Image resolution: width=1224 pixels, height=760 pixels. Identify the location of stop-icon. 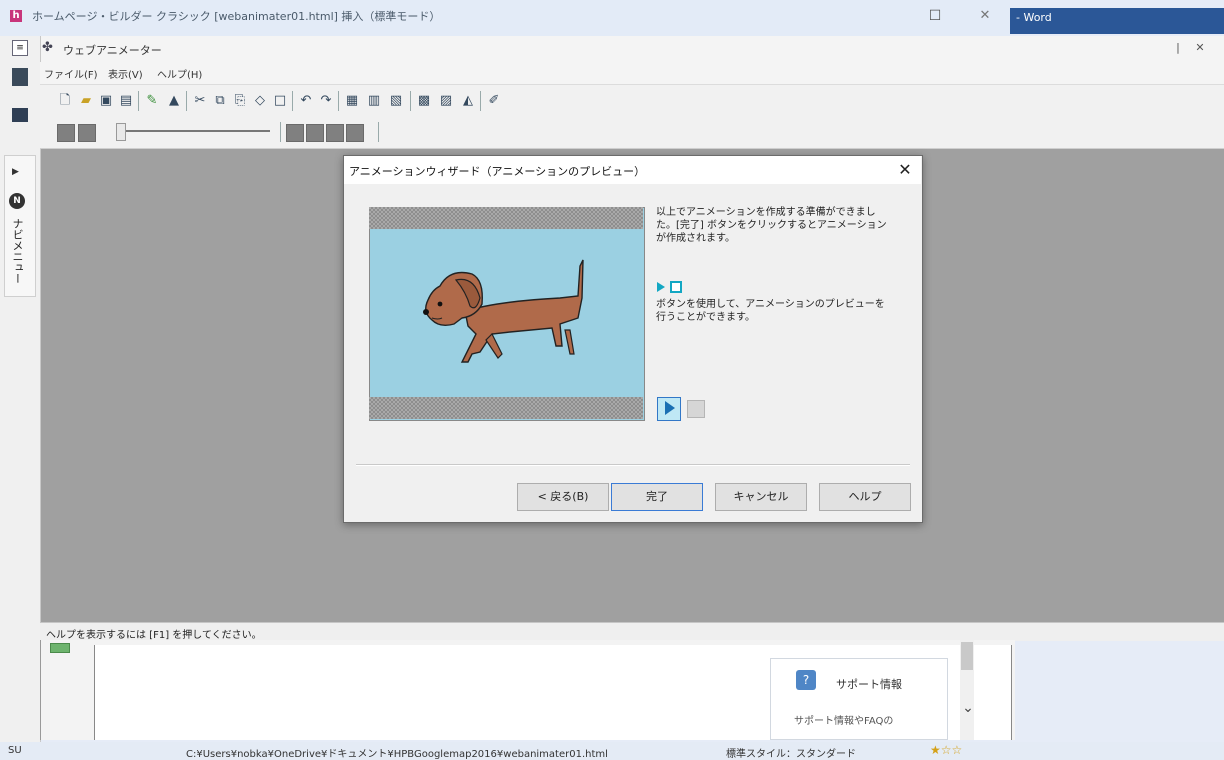
(315, 133).